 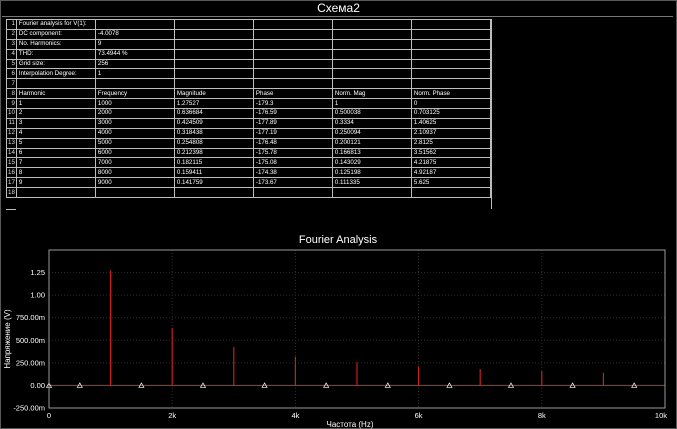 I want to click on row-number: 8, so click(x=11, y=94).